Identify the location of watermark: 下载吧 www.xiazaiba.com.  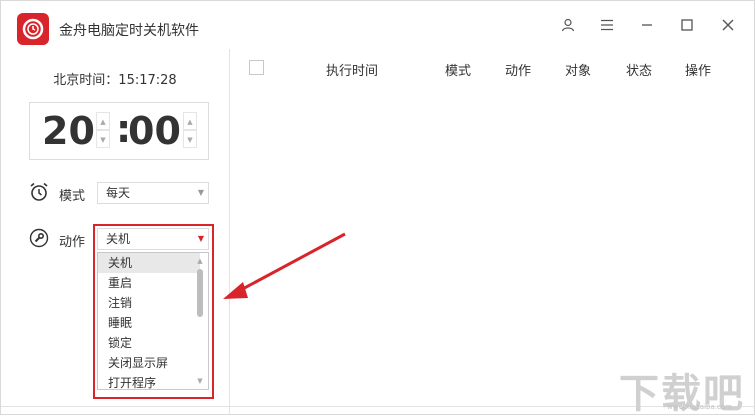
(684, 389).